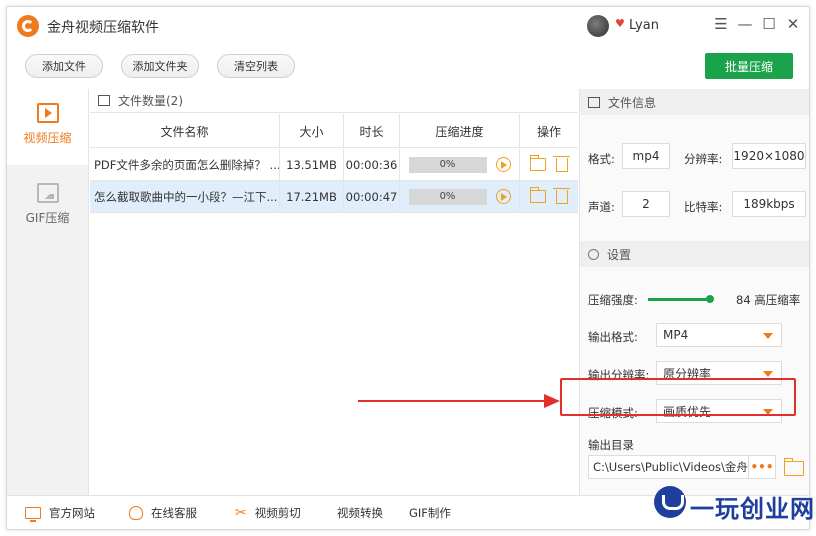 The height and width of the screenshot is (536, 816). I want to click on official-site-link: 官方网站, so click(60, 513).